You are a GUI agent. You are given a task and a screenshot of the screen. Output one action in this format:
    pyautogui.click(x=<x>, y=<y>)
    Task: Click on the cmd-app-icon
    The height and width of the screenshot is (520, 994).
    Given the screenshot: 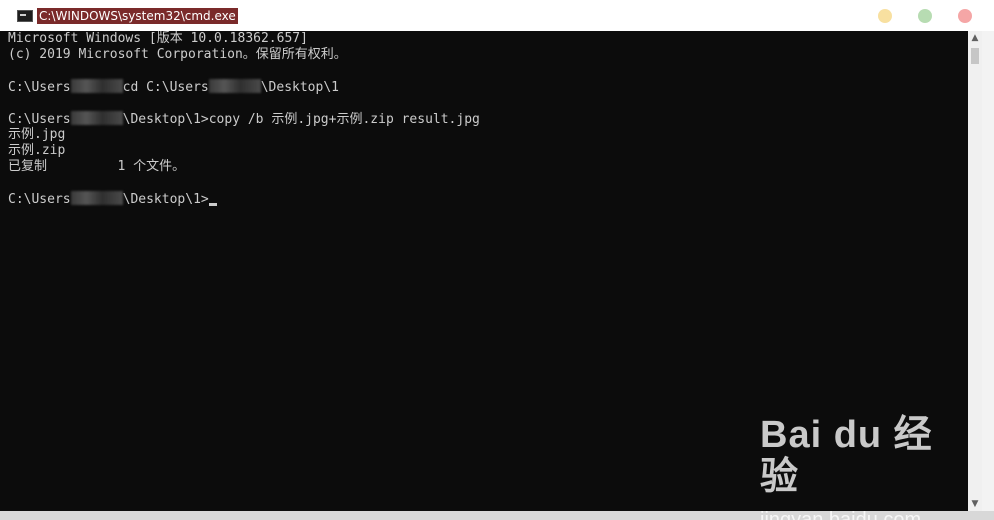 What is the action you would take?
    pyautogui.click(x=25, y=15)
    